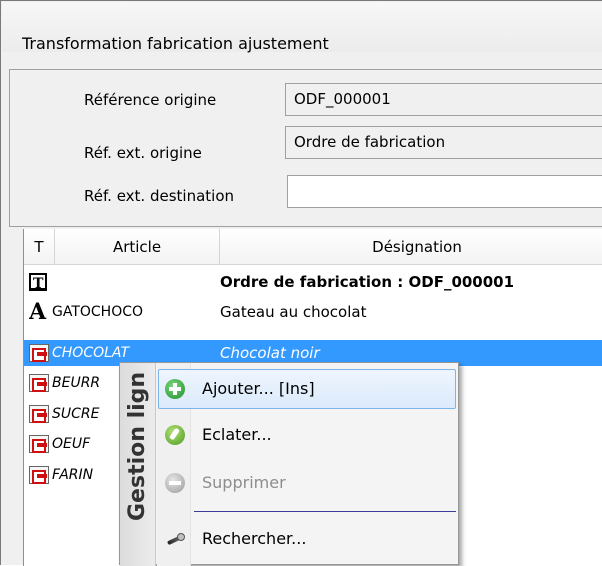 This screenshot has width=602, height=566. I want to click on designation-cell: Ordre de fabrication : ODF_000001, so click(367, 282).